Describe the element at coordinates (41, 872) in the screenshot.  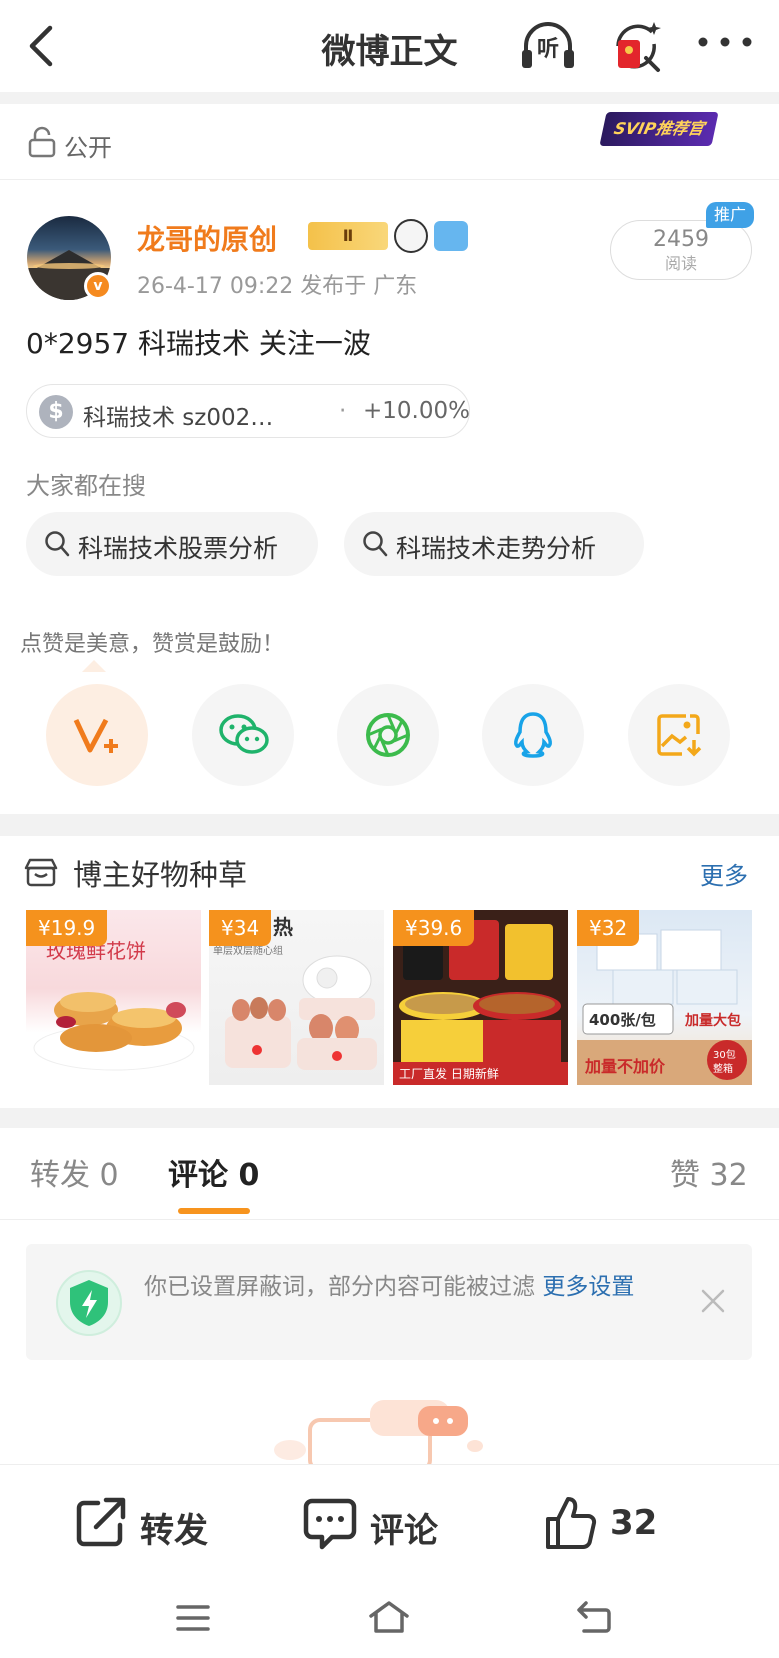
I see `shop-bag-icon` at that location.